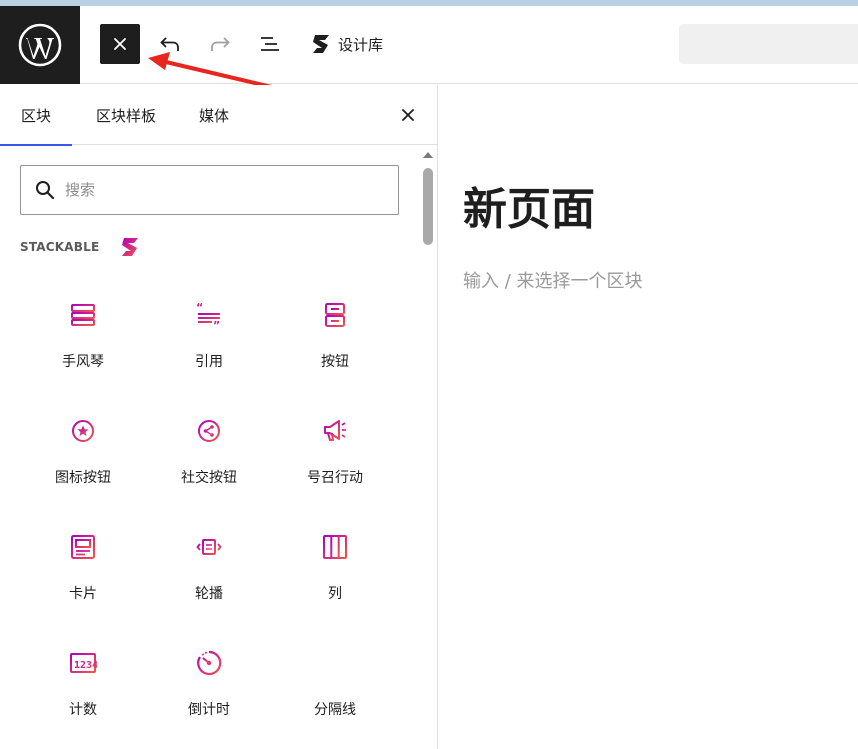 This screenshot has width=858, height=749. I want to click on tab-blocks: 区块, so click(36, 115).